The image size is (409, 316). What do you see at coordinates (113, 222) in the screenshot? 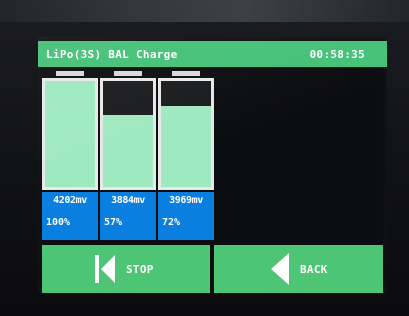
I see `cell-percent: 57%` at bounding box center [113, 222].